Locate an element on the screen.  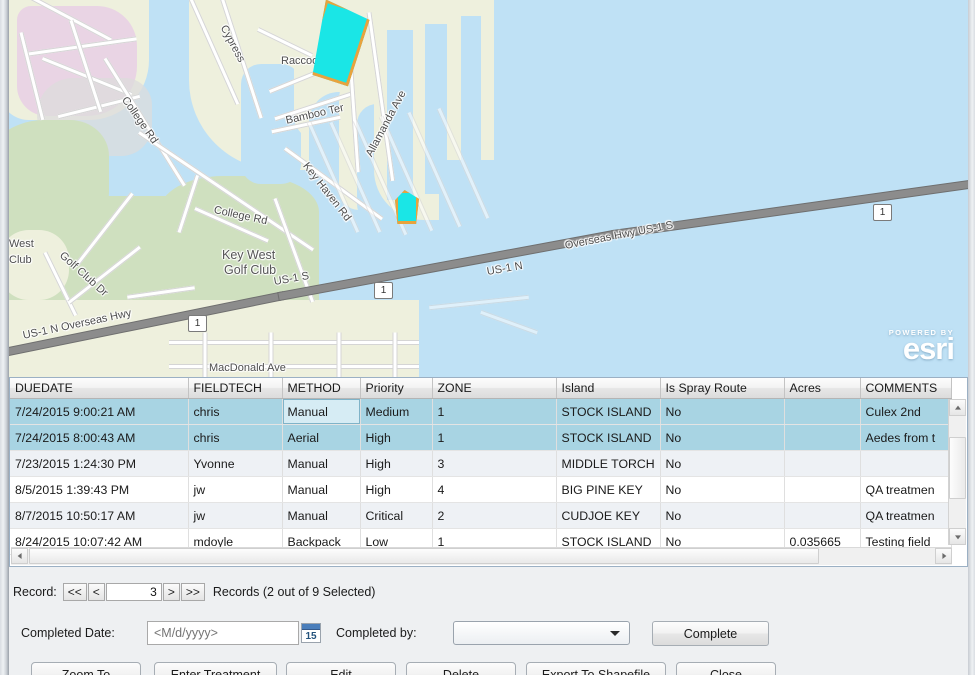
previous-record-button: < is located at coordinates (96, 592).